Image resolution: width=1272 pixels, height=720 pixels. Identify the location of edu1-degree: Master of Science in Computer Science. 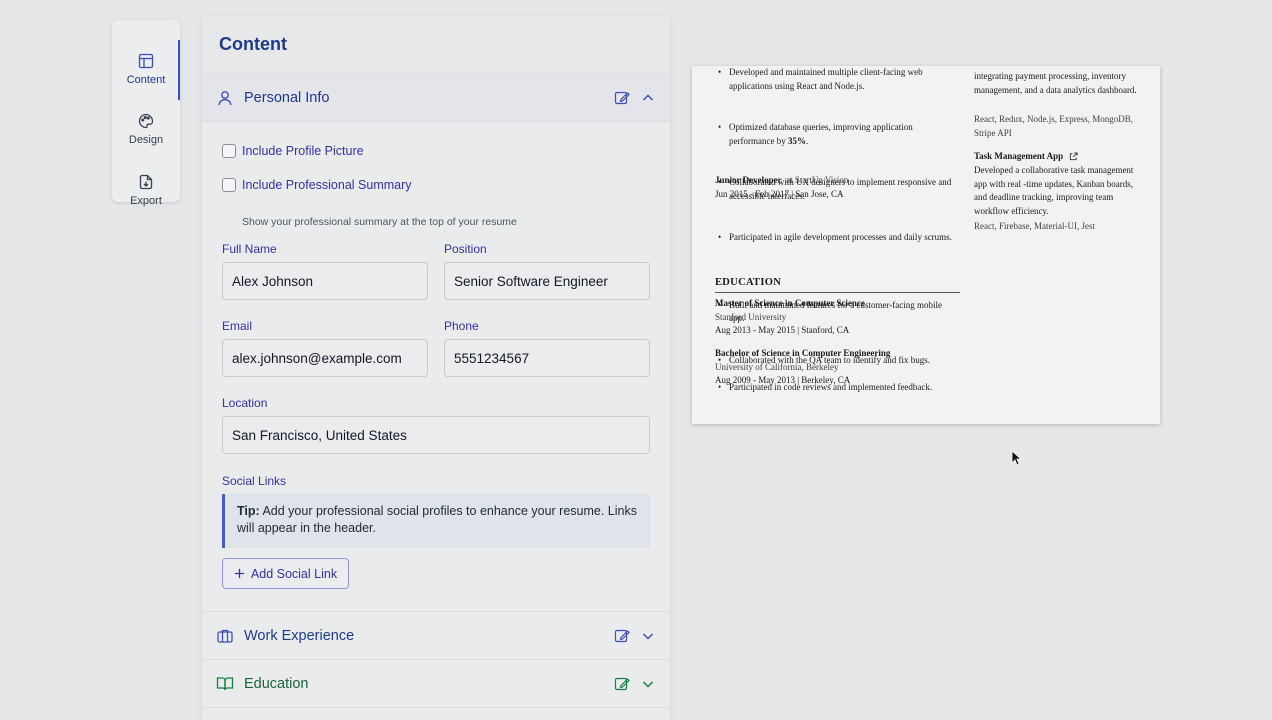
(790, 303).